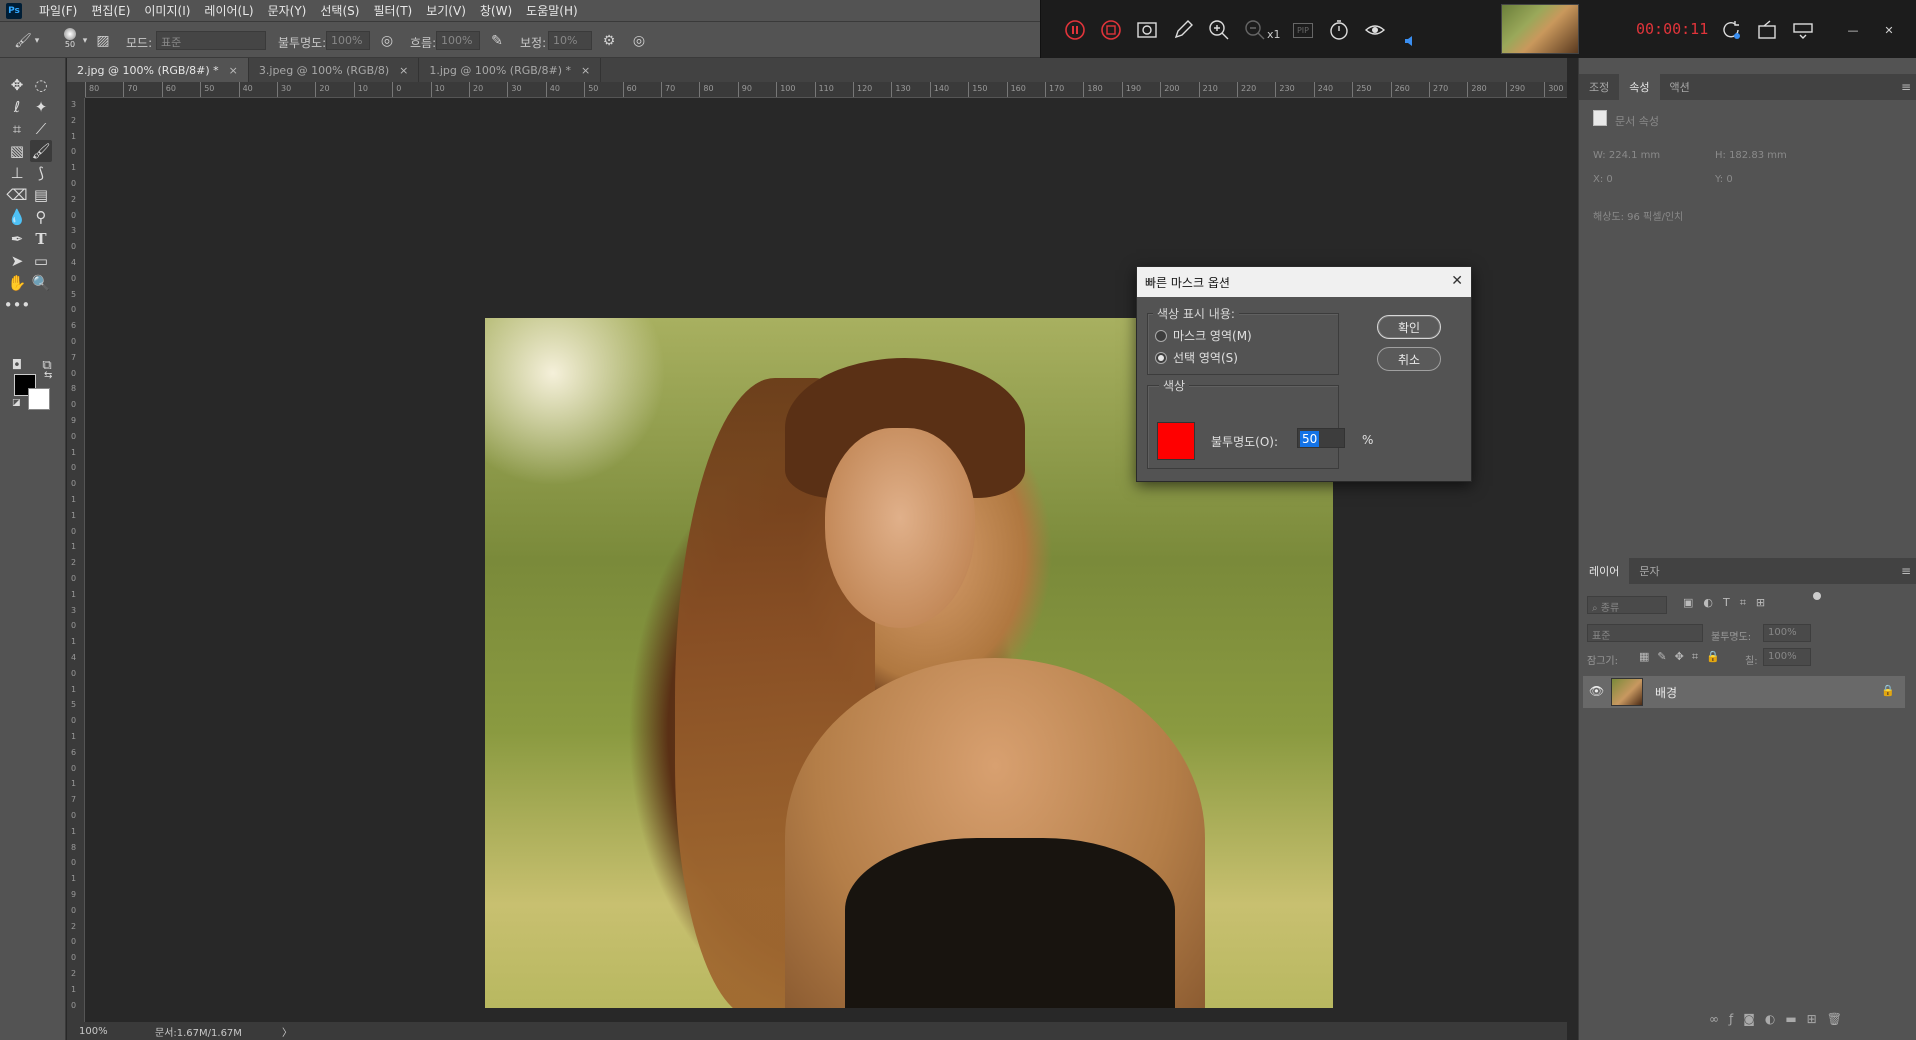  I want to click on menu-select: 선택(S), so click(339, 10).